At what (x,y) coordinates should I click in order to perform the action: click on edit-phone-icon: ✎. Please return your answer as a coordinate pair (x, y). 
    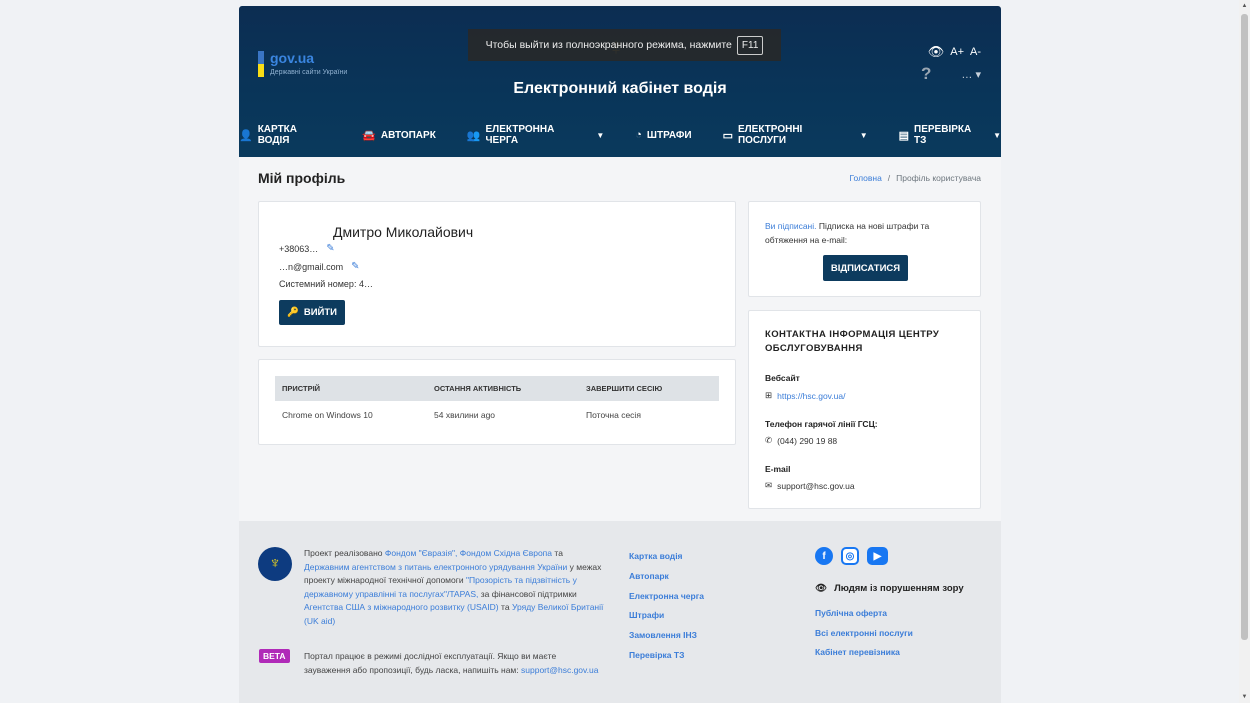
    Looking at the image, I should click on (330, 248).